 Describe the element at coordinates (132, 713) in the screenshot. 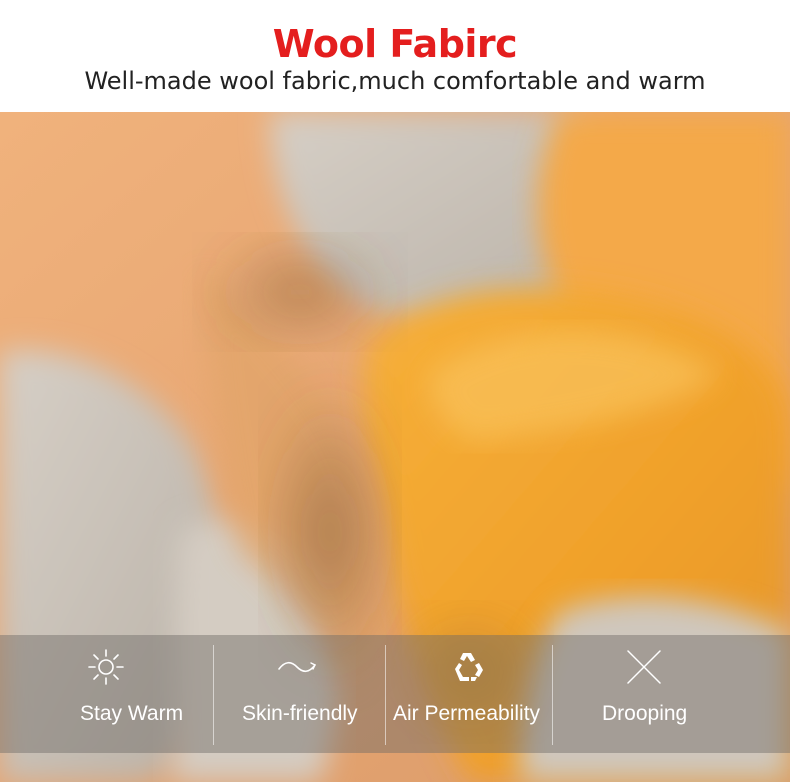

I see `feature-label: Stay Warm` at that location.